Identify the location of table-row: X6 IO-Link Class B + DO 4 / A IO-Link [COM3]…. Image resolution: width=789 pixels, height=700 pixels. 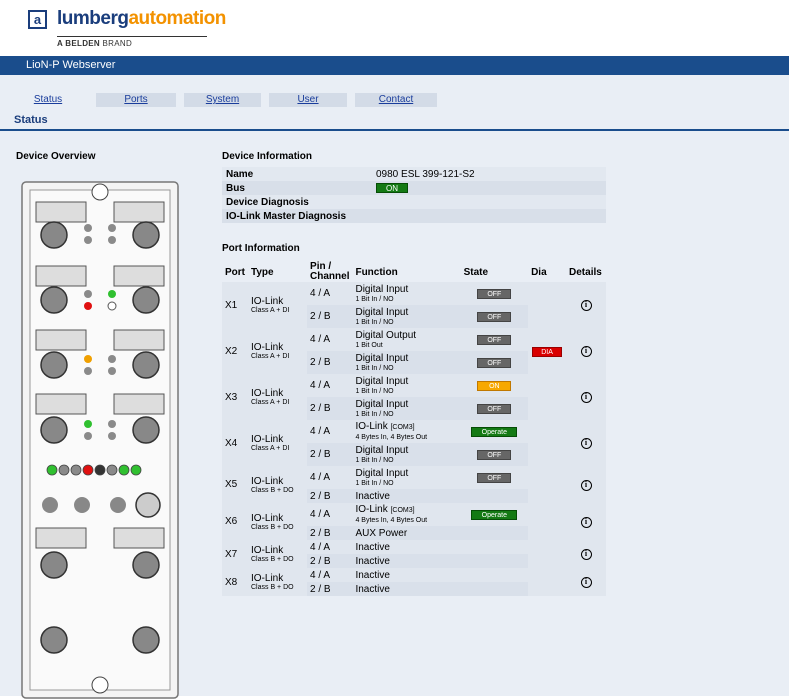
(414, 521).